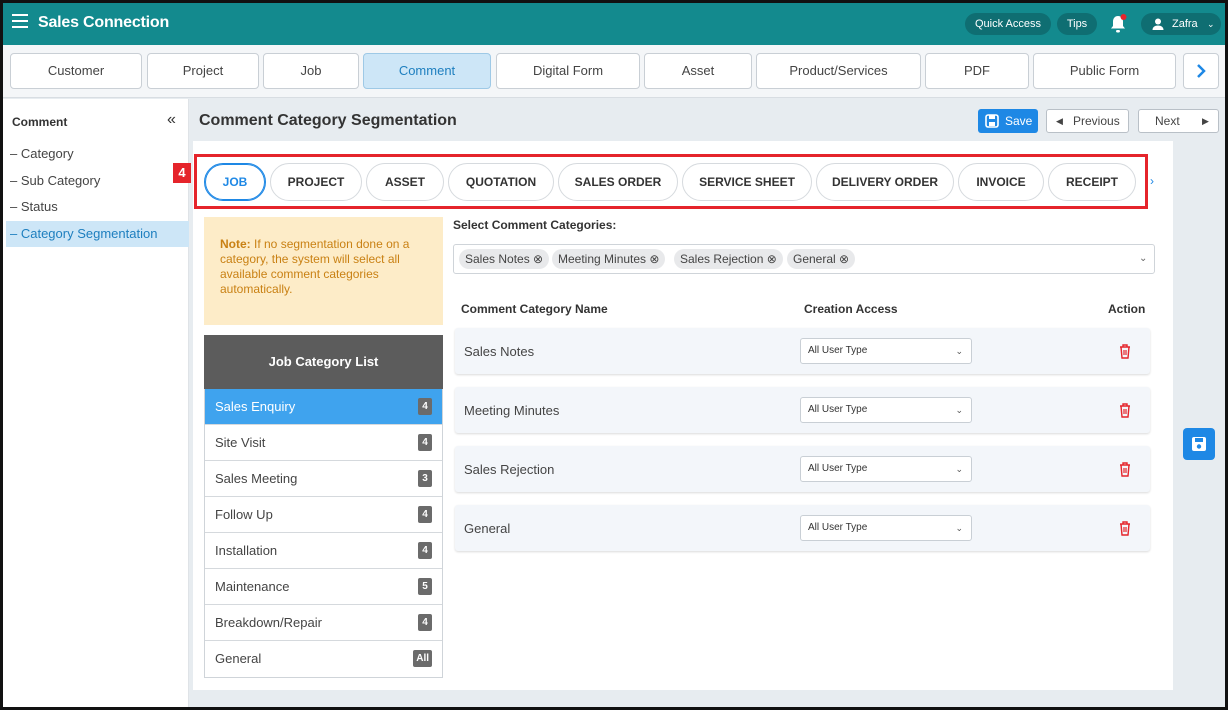 The width and height of the screenshot is (1228, 710). What do you see at coordinates (1152, 181) in the screenshot?
I see `chevron-right-icon: ›` at bounding box center [1152, 181].